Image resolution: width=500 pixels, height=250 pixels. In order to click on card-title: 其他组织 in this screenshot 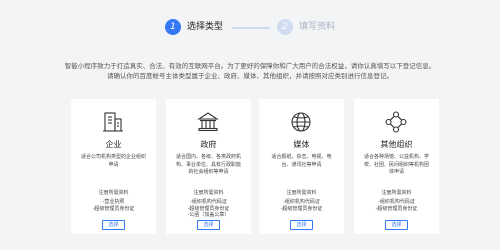, I will do `click(396, 144)`.